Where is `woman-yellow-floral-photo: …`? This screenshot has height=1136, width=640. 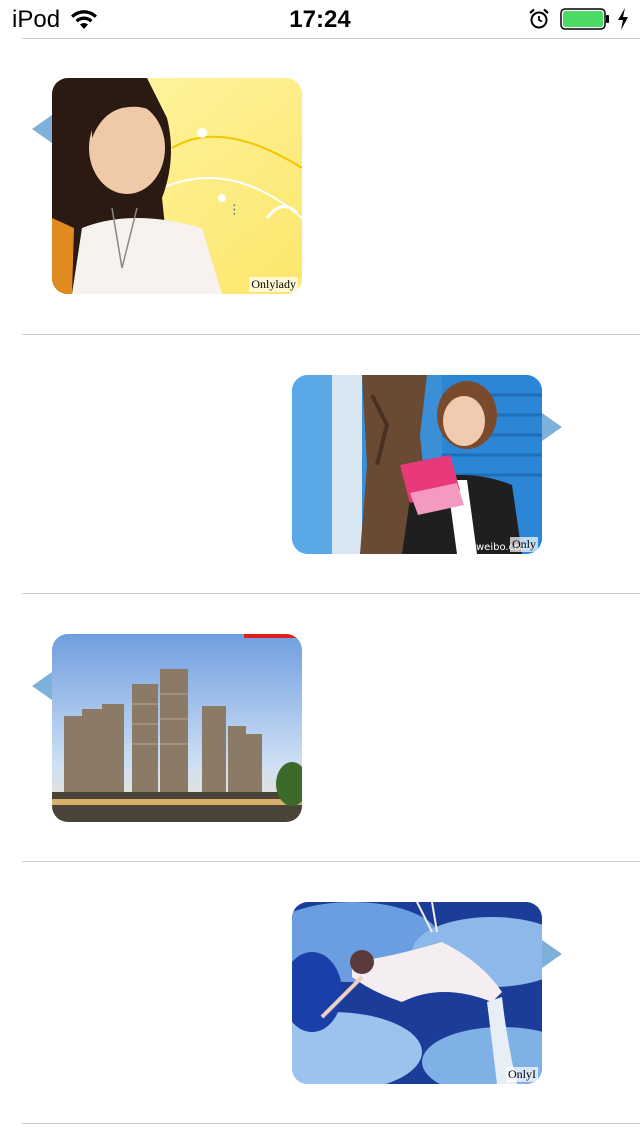
woman-yellow-floral-photo: … is located at coordinates (177, 186).